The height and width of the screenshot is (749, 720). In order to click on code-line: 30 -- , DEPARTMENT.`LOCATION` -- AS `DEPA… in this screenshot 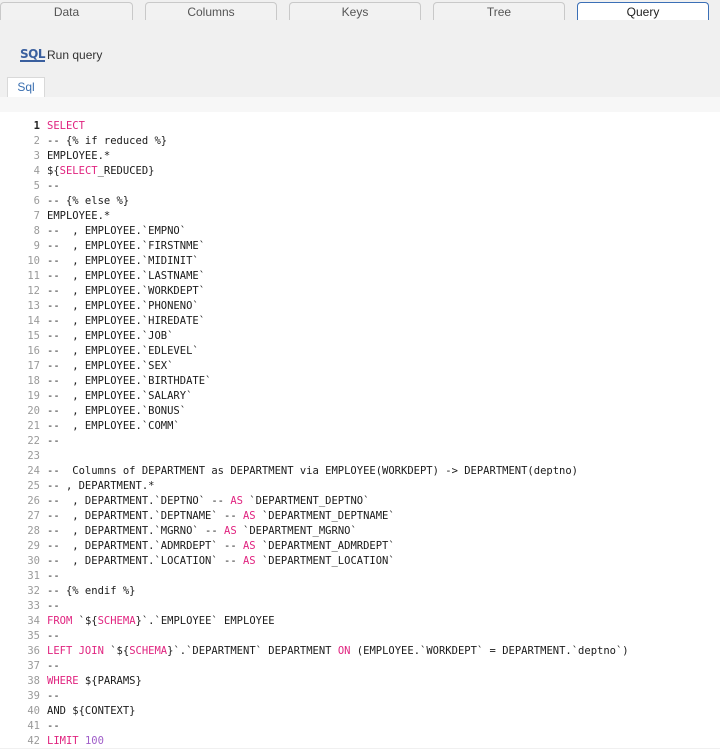, I will do `click(360, 561)`.